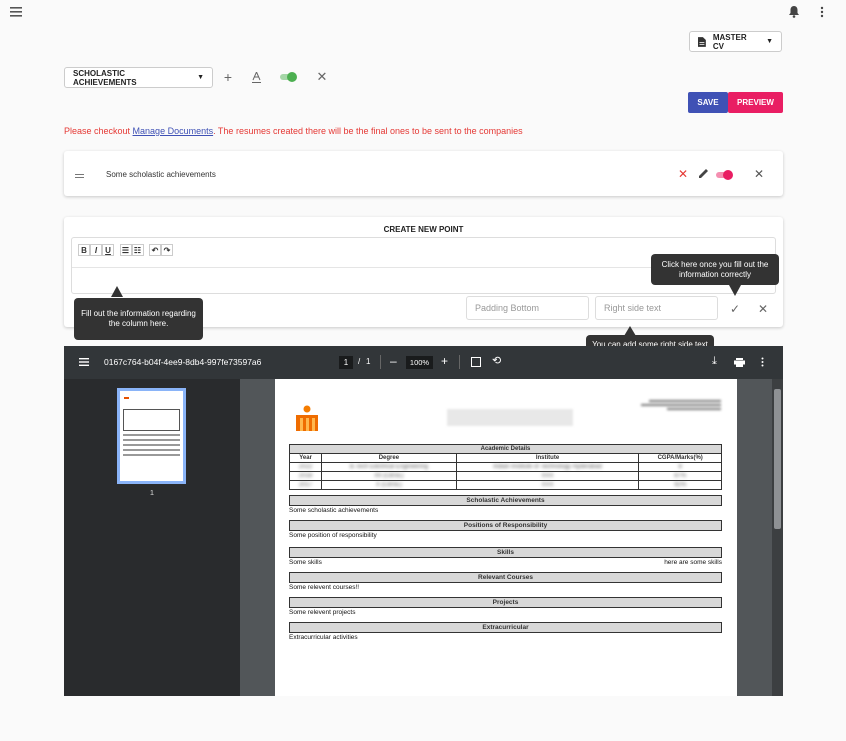  I want to click on bold-button: B, so click(84, 250).